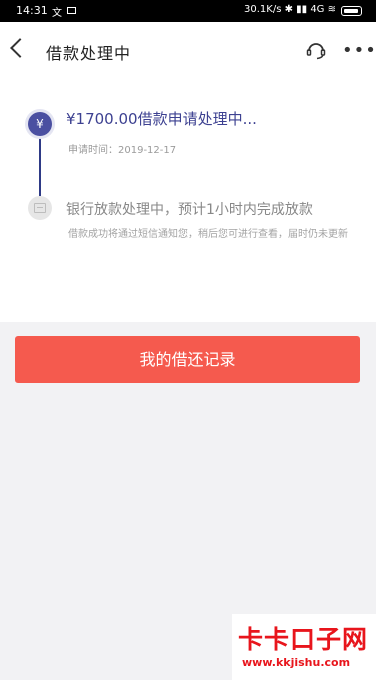 Image resolution: width=376 pixels, height=680 pixels. What do you see at coordinates (316, 50) in the screenshot?
I see `customer-service-icon` at bounding box center [316, 50].